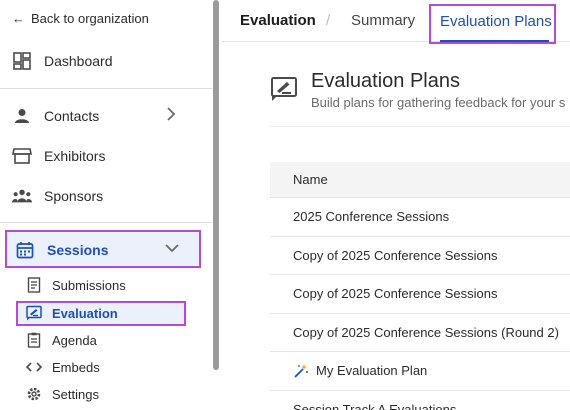 The width and height of the screenshot is (570, 410). Describe the element at coordinates (78, 250) in the screenshot. I see `sidebar-item-label: Sessions` at that location.